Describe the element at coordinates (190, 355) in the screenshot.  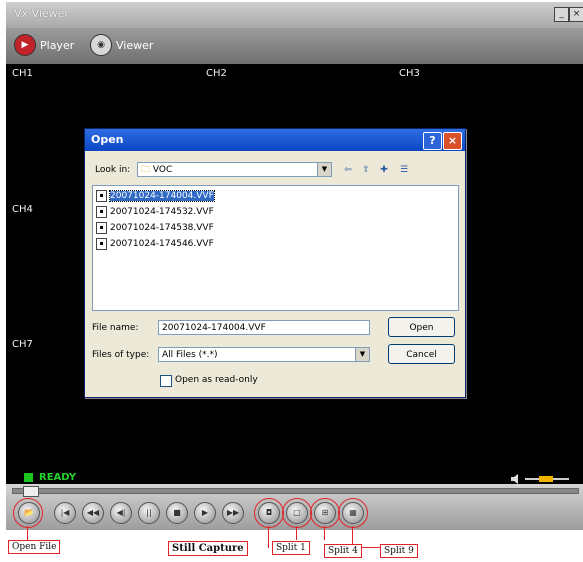
I see `file-type-value: All Files (*.*)` at that location.